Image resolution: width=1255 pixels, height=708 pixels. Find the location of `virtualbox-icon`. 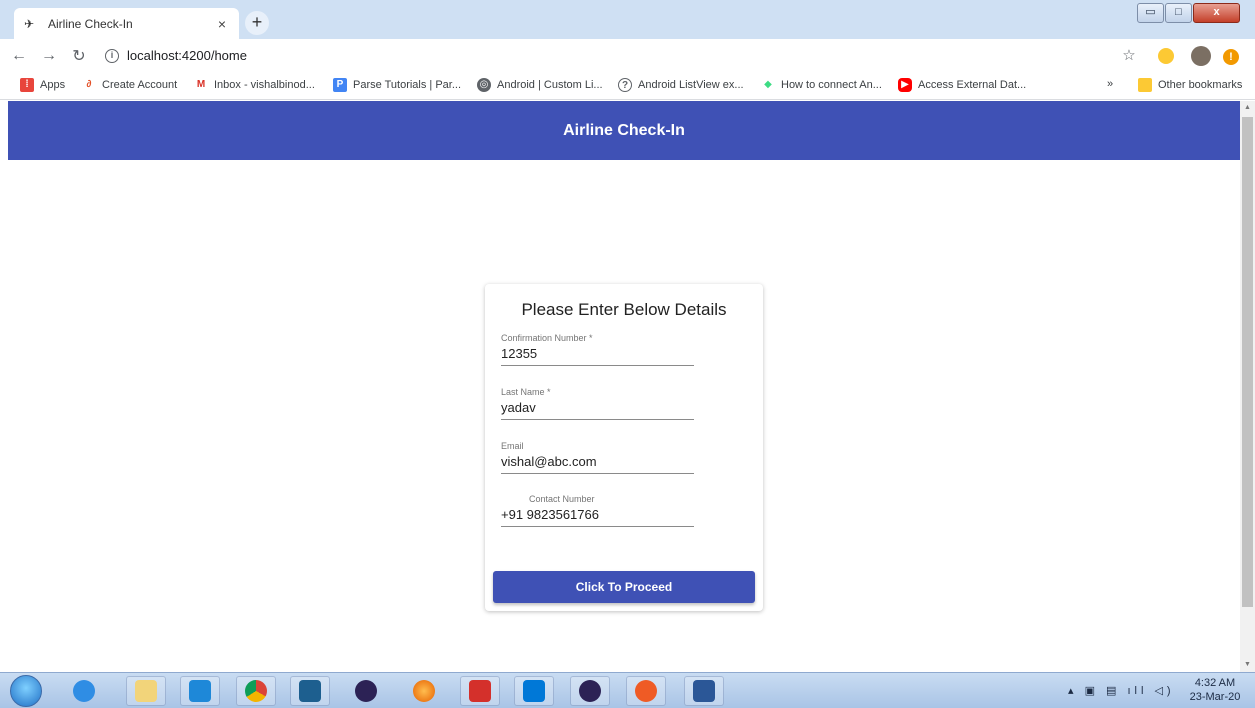

virtualbox-icon is located at coordinates (310, 691).